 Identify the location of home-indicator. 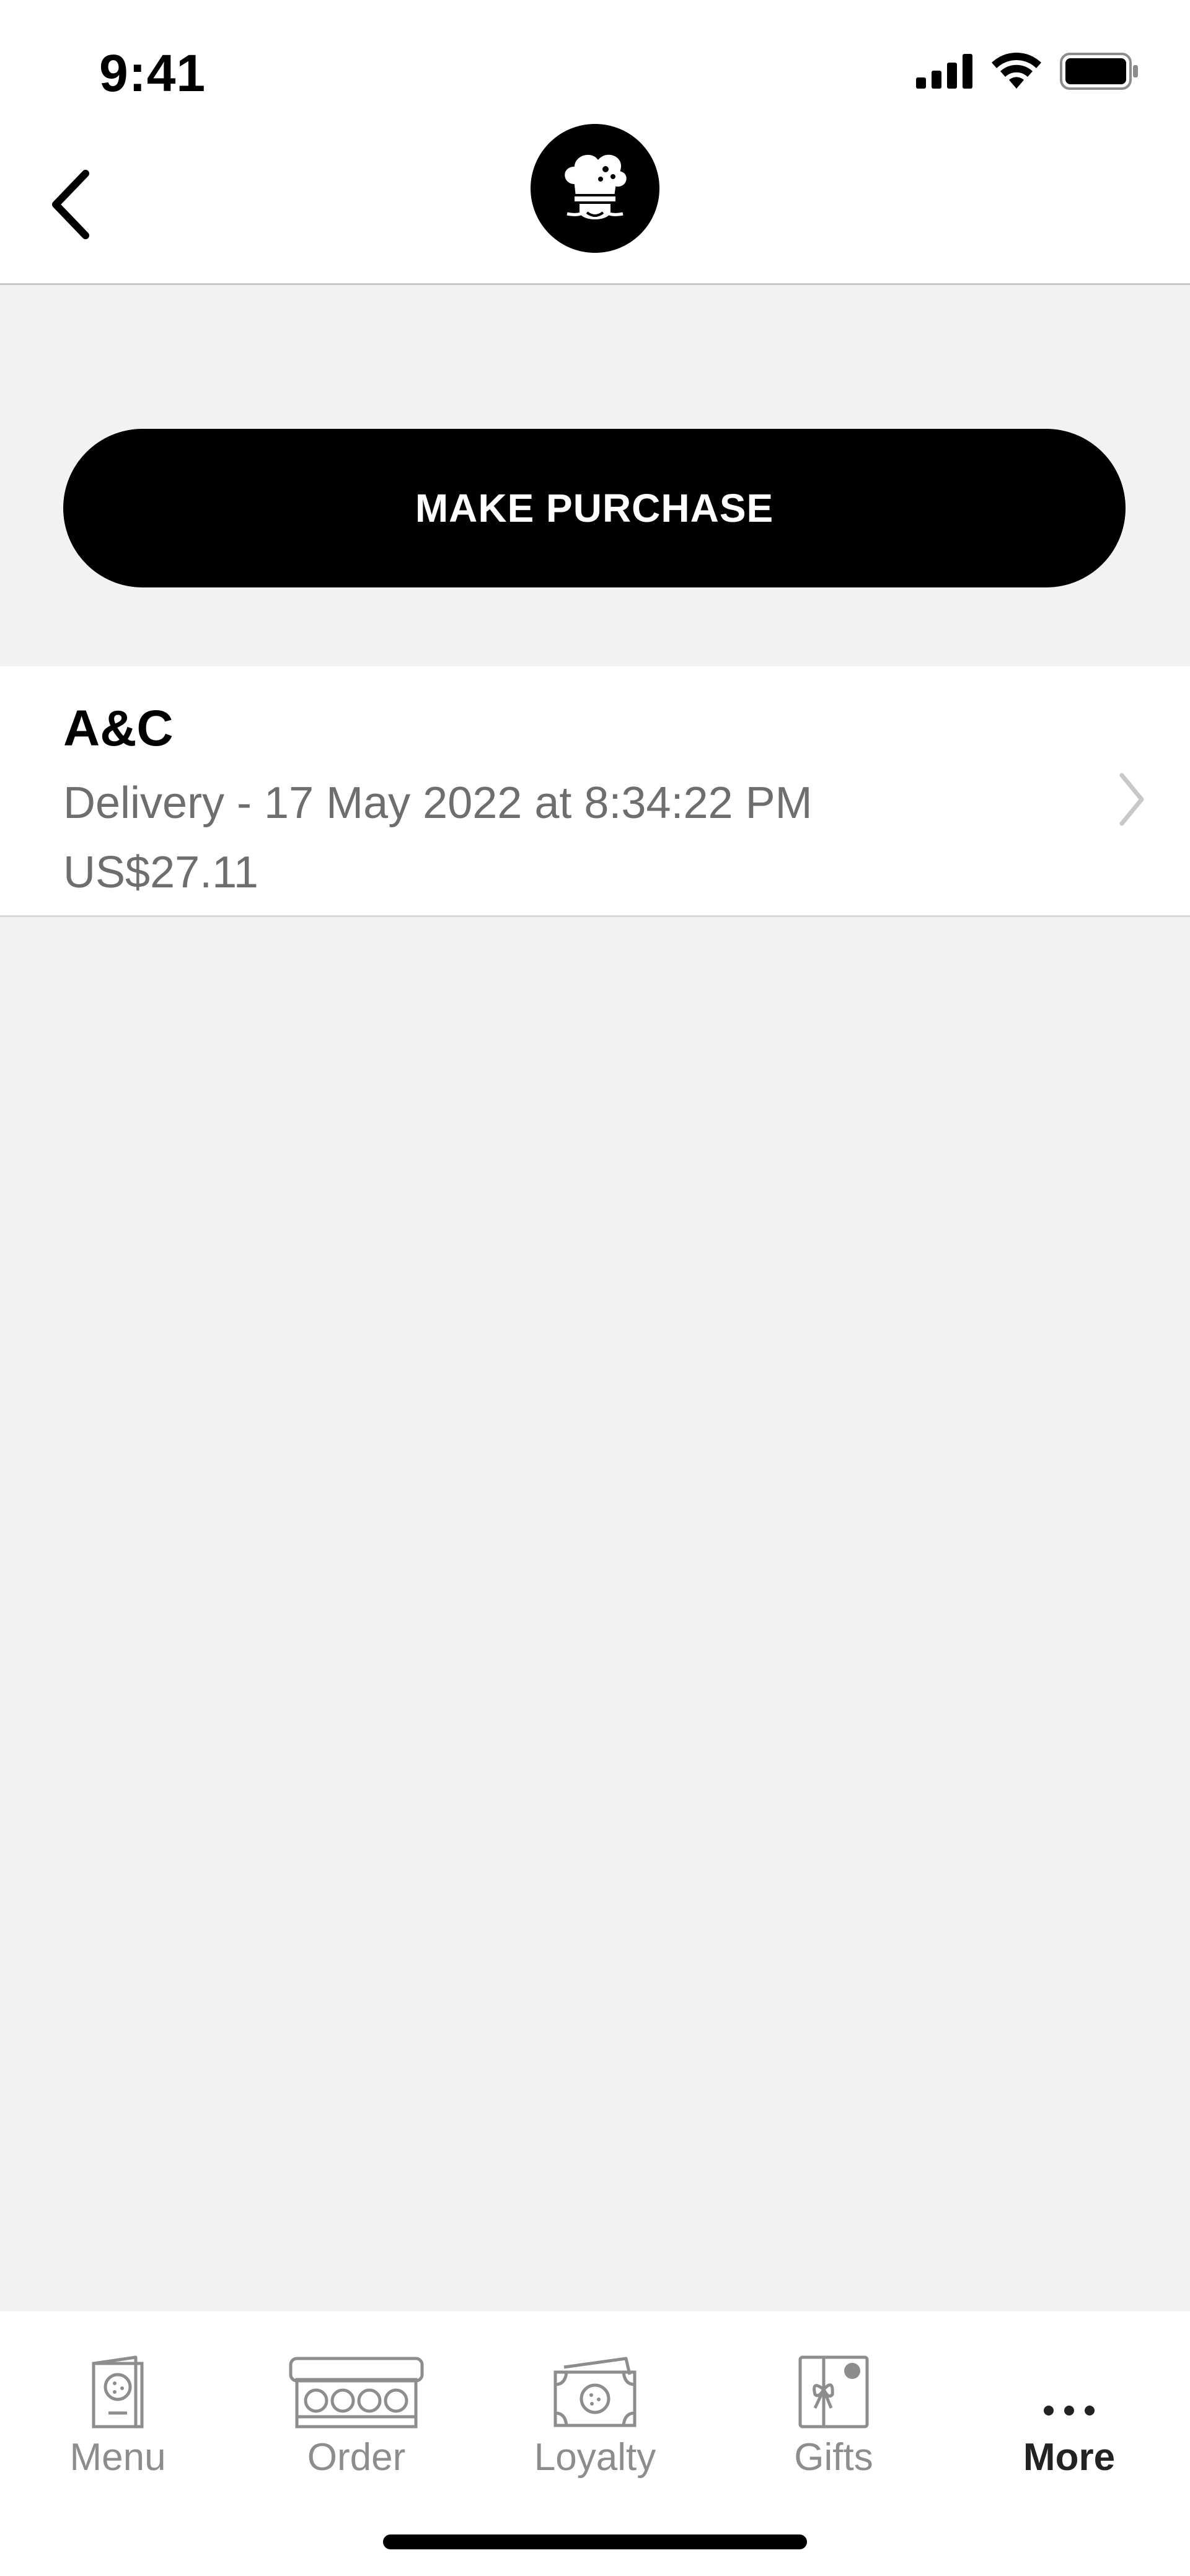
(595, 2542).